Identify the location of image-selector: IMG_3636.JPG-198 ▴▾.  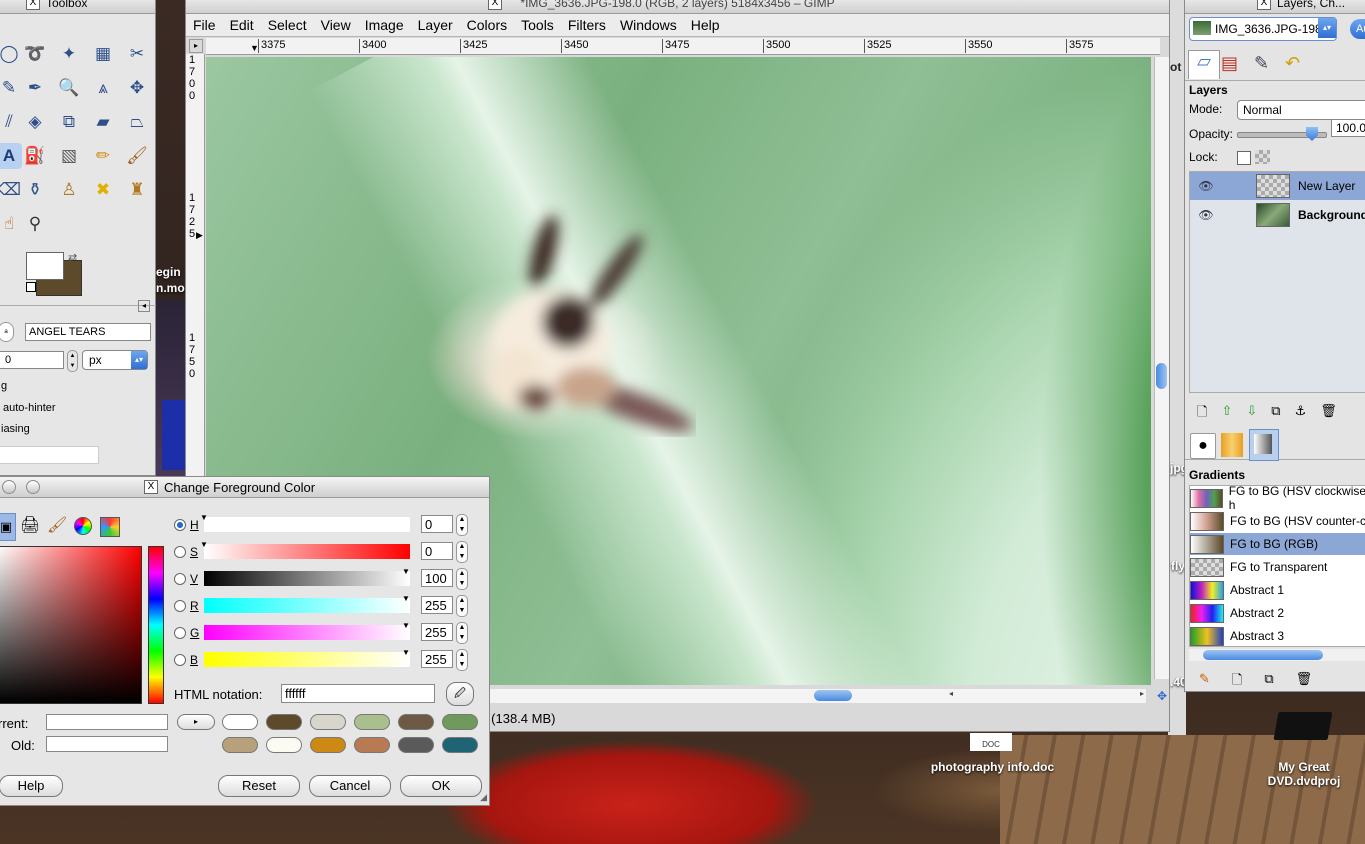
(1263, 29).